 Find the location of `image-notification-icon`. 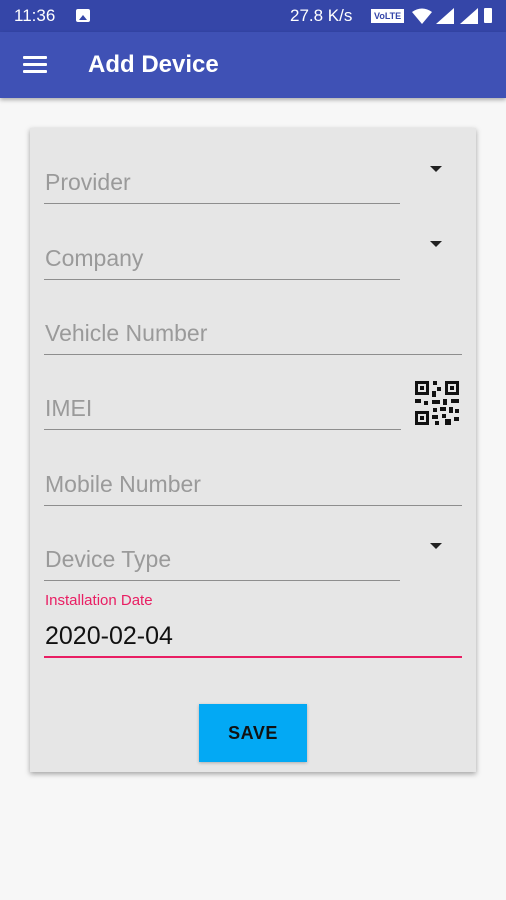

image-notification-icon is located at coordinates (83, 15).